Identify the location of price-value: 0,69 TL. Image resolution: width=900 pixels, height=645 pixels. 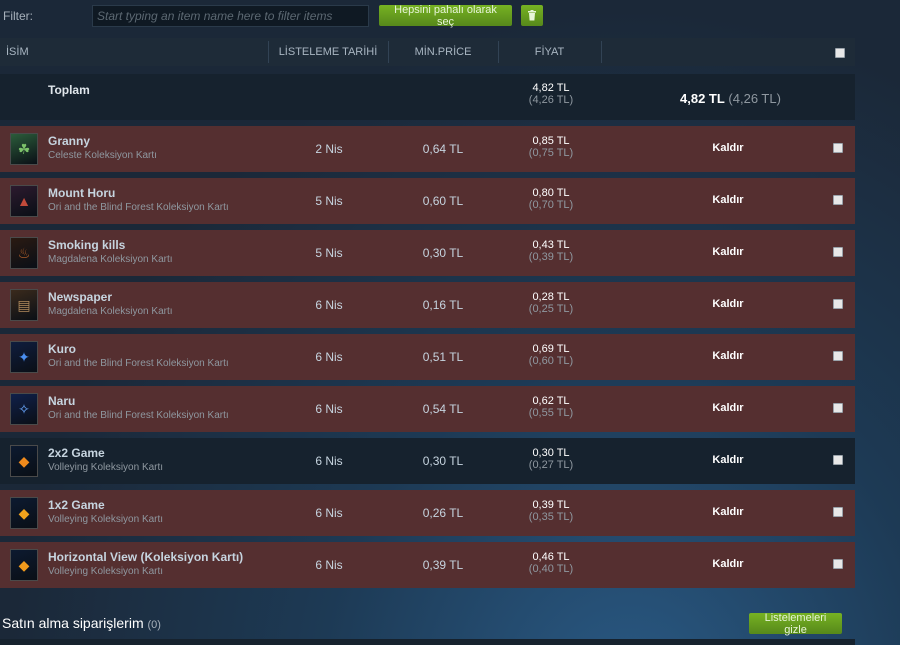
(551, 349).